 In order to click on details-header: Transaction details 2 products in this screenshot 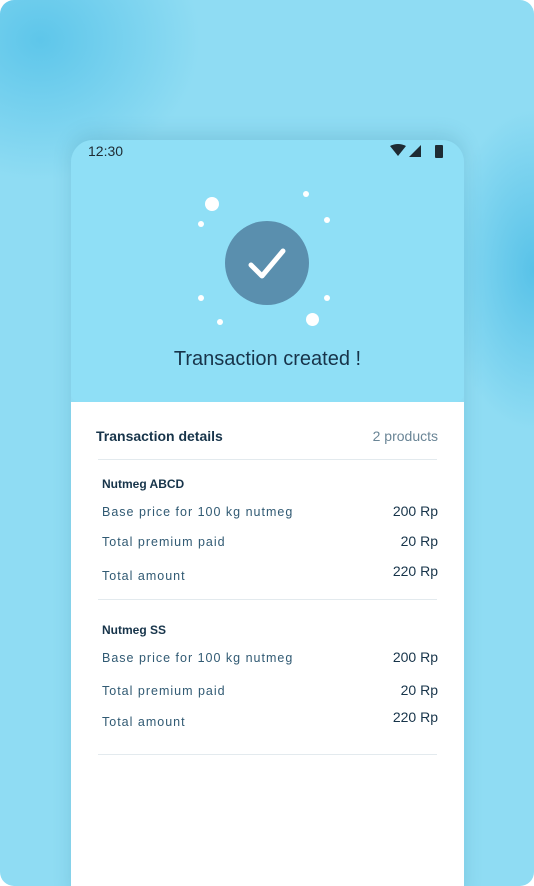, I will do `click(267, 438)`.